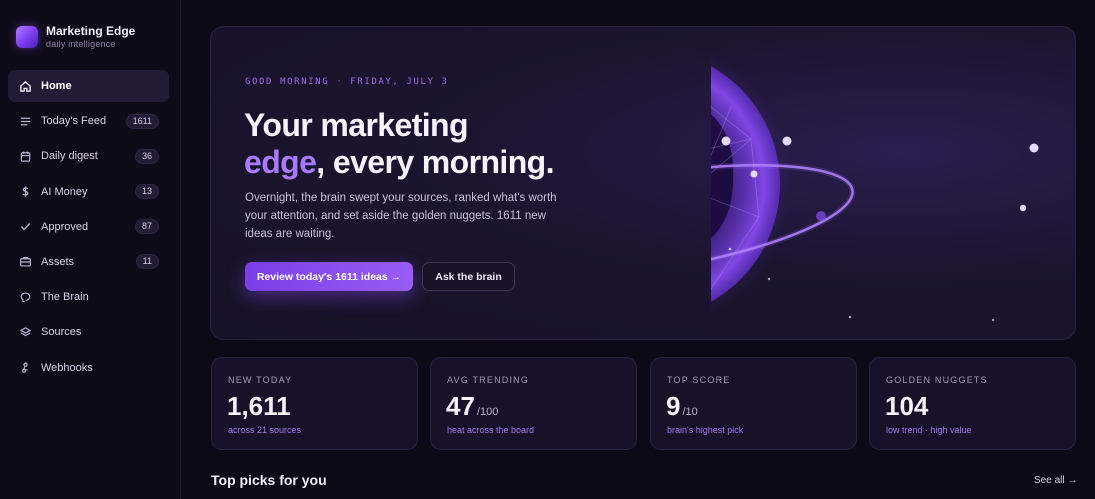 This screenshot has height=499, width=1095. What do you see at coordinates (146, 156) in the screenshot?
I see `count-badge: 36` at bounding box center [146, 156].